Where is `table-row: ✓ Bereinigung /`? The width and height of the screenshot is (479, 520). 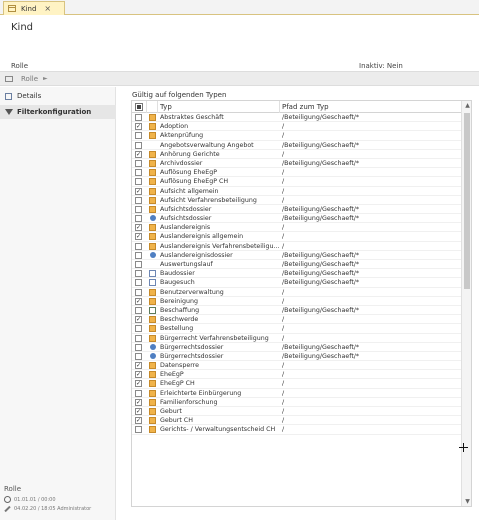 table-row: ✓ Bereinigung / is located at coordinates (296, 301).